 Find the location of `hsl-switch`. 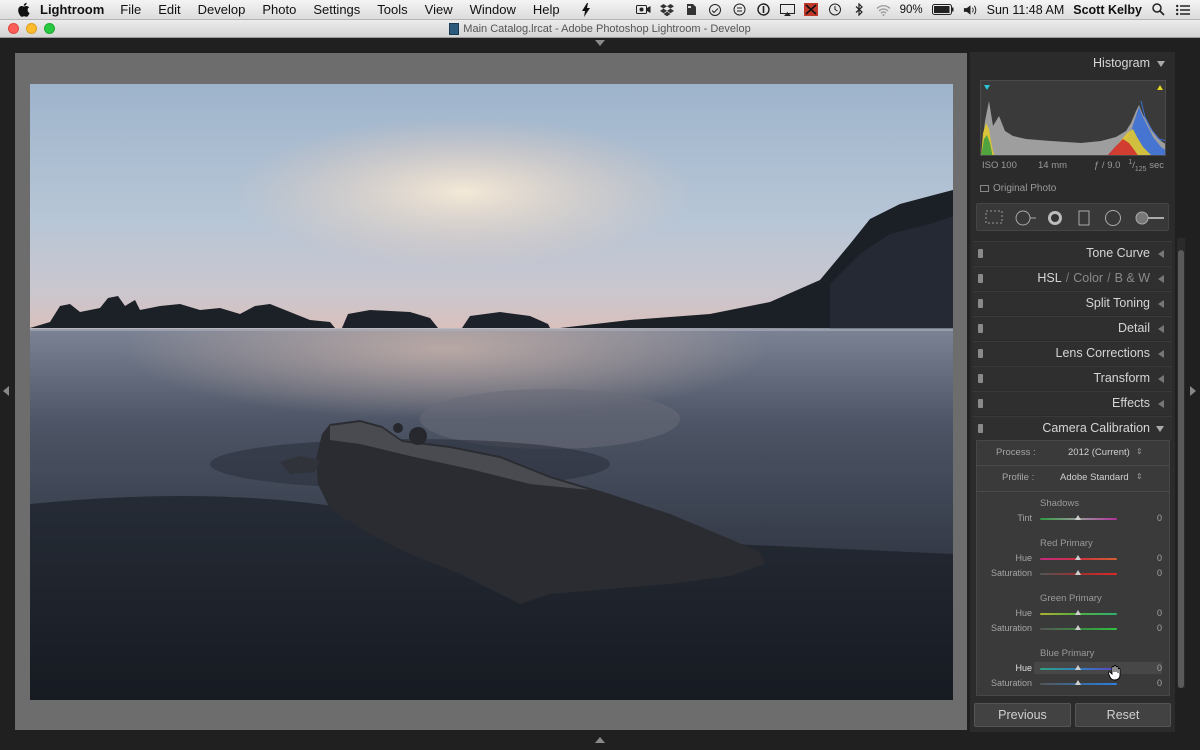

hsl-switch is located at coordinates (980, 278).